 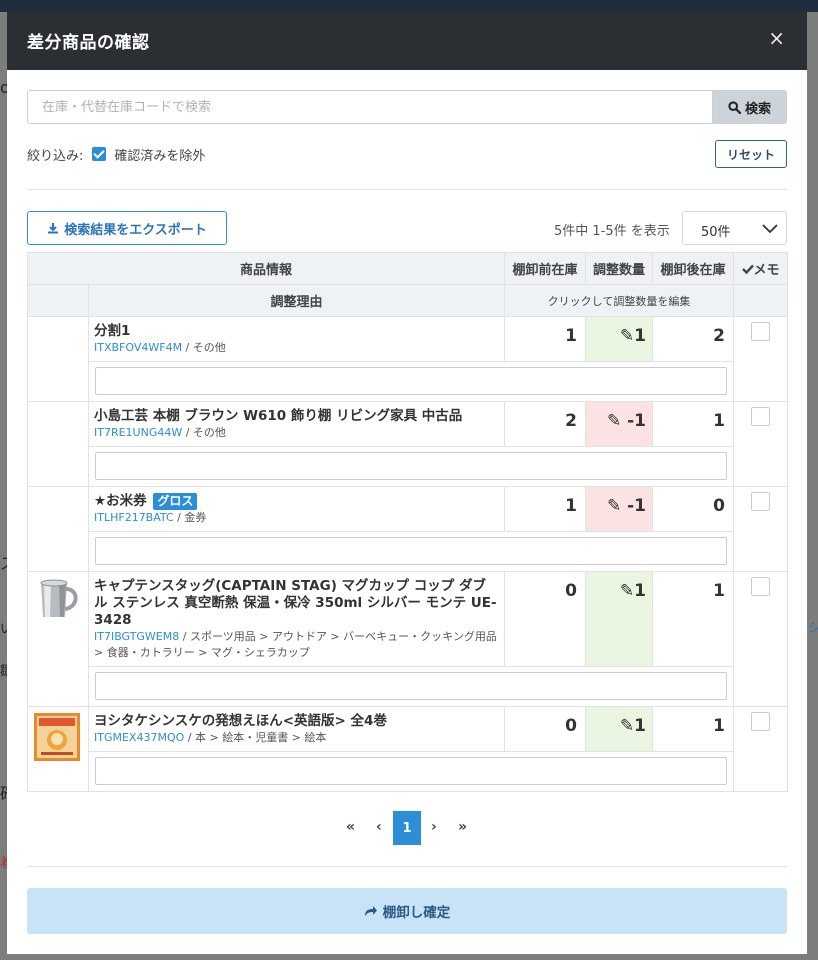 I want to click on modal-header: 差分商品の確認 ×, so click(x=407, y=40).